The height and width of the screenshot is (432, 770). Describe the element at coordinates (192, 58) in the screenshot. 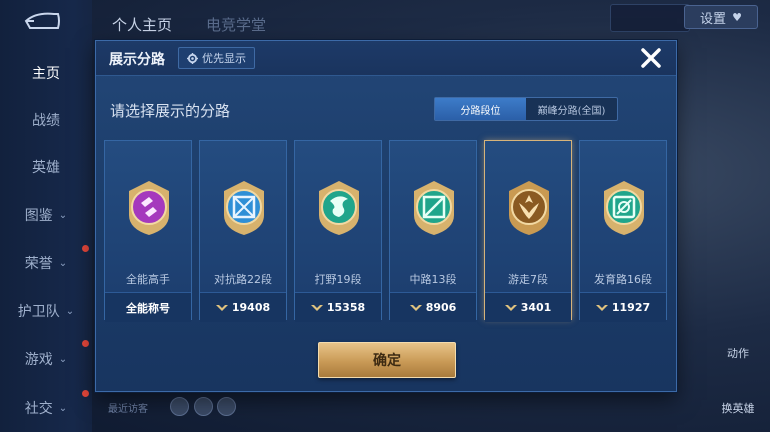

I see `gear-icon` at that location.